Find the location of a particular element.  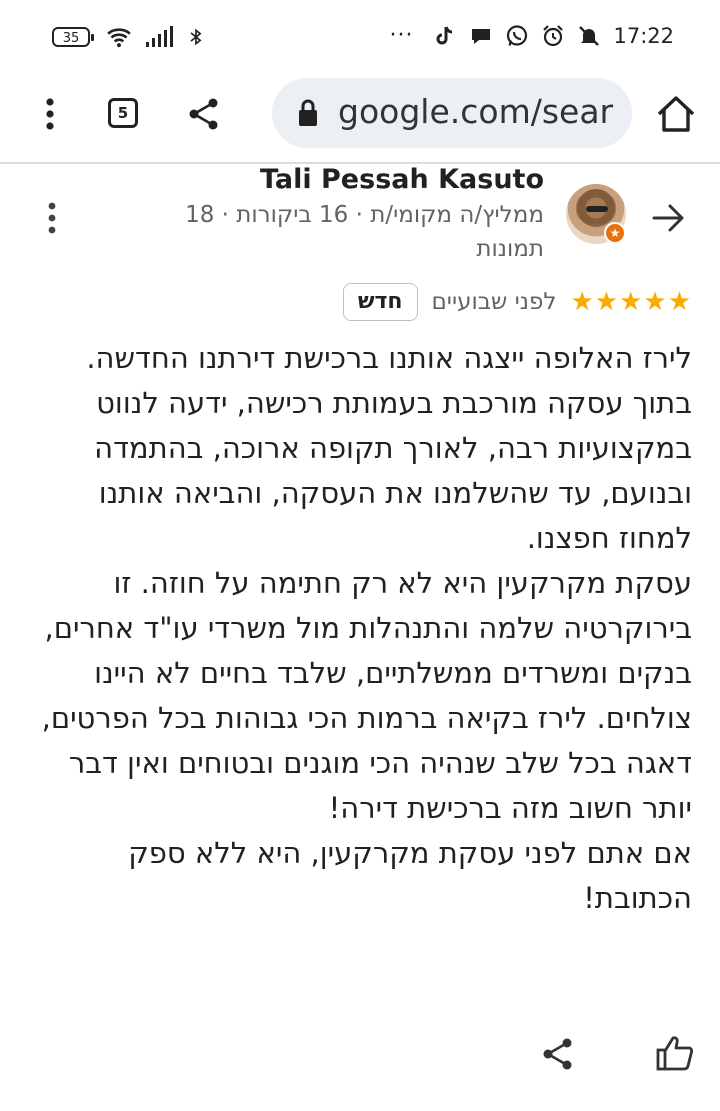

tab-count: 5 is located at coordinates (123, 113).